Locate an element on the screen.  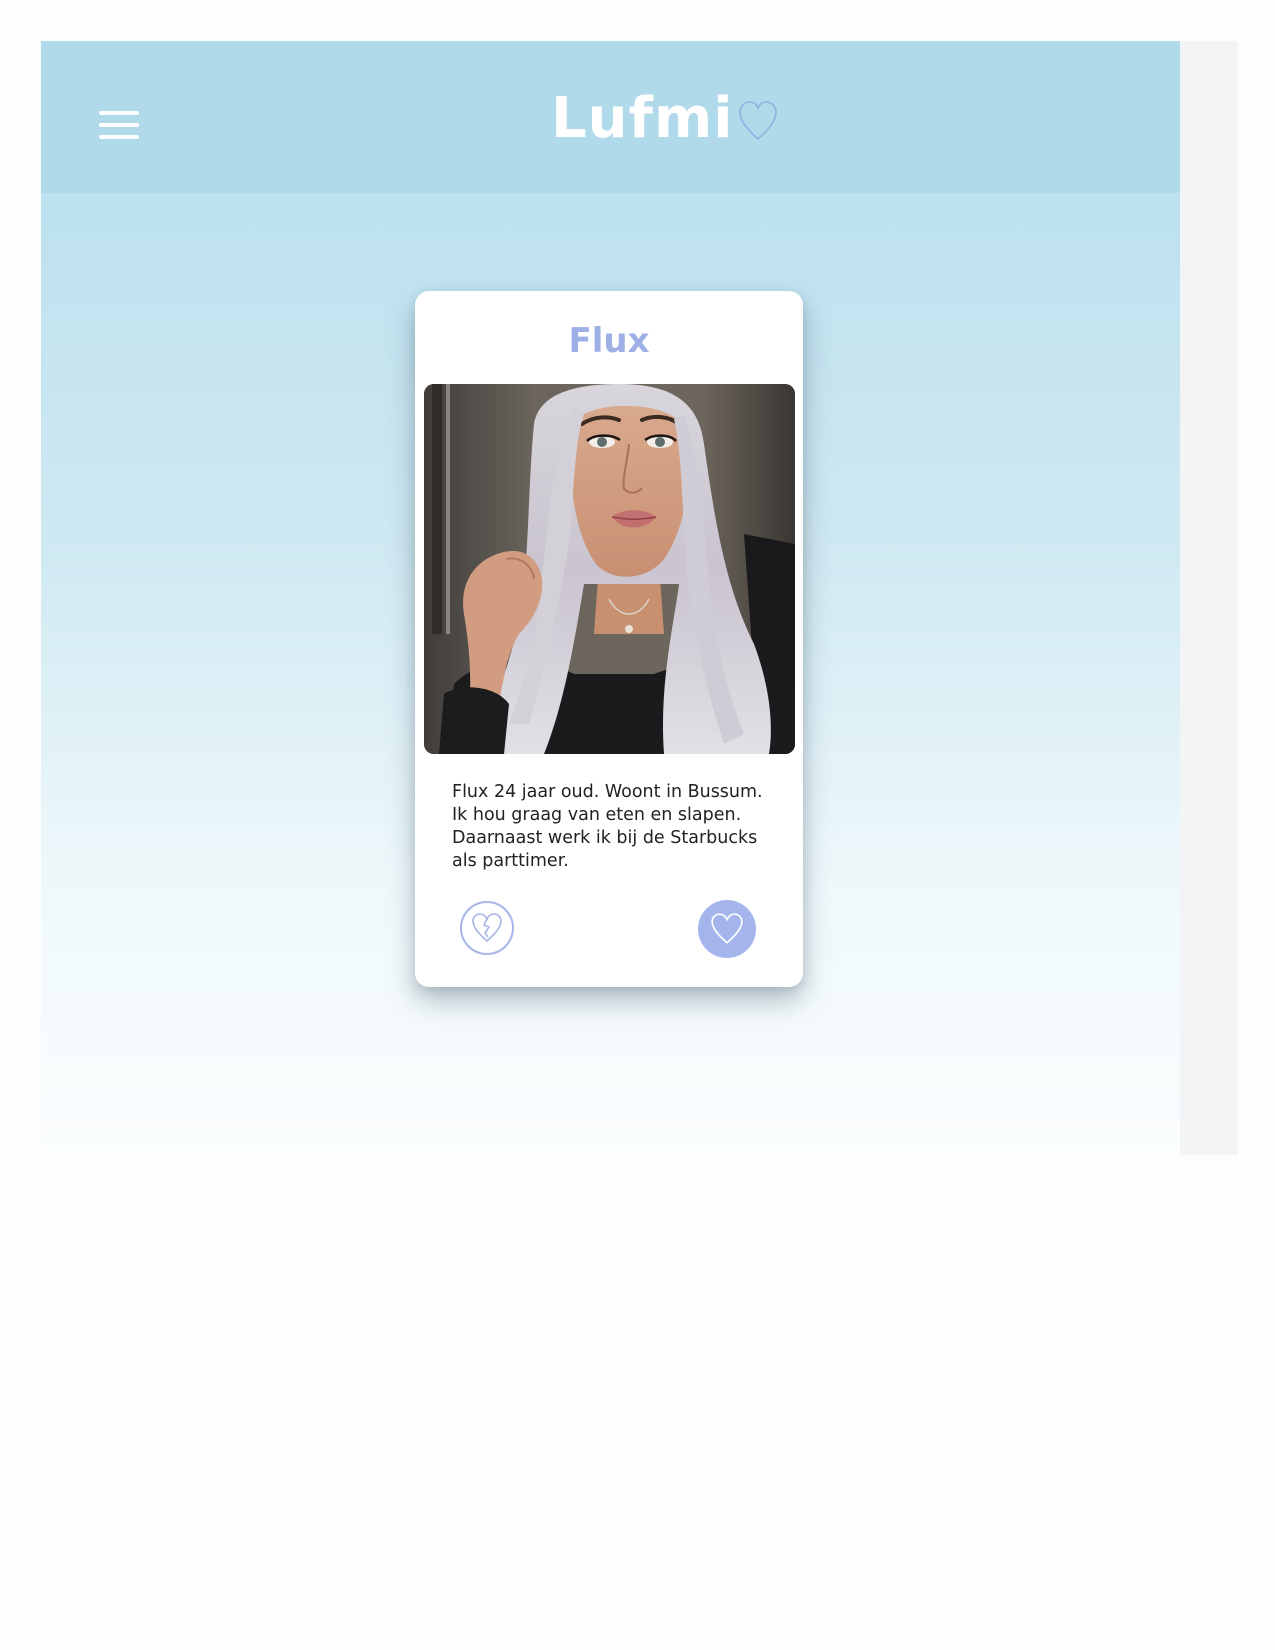
dislike-button is located at coordinates (487, 928).